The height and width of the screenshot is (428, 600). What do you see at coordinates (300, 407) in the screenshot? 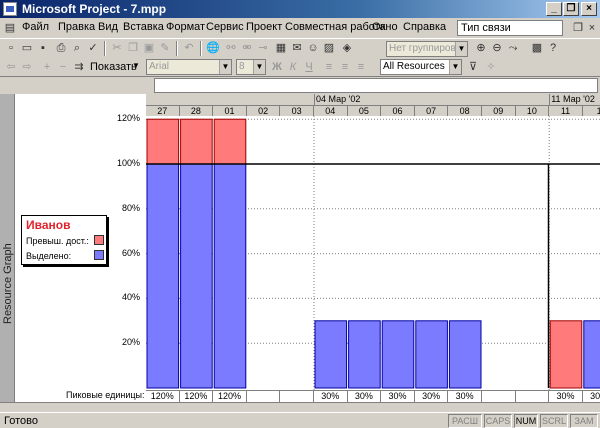
I see `horizontal-scrollbar` at bounding box center [300, 407].